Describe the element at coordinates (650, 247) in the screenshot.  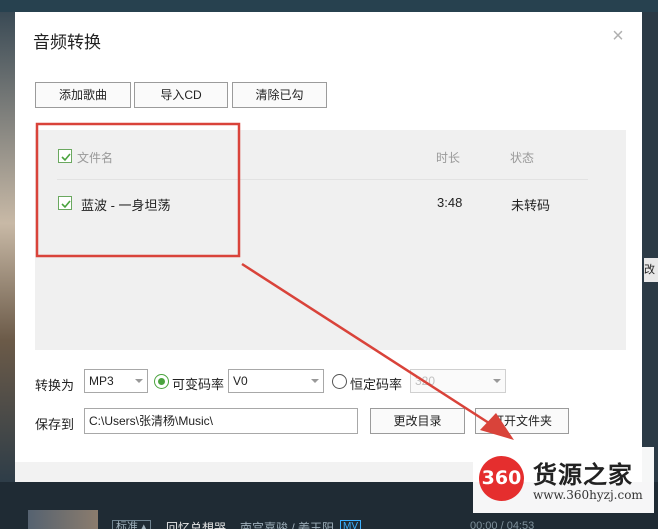
I see `player-right-panel: 改` at that location.